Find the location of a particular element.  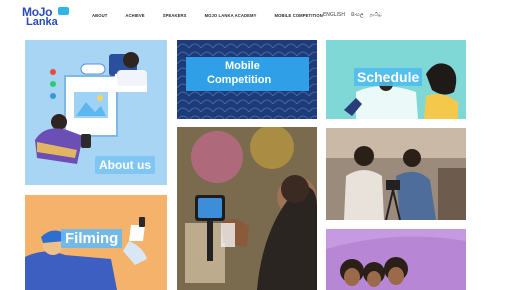

mojo-lanka-logo: MoJo Lanka is located at coordinates (47, 17).